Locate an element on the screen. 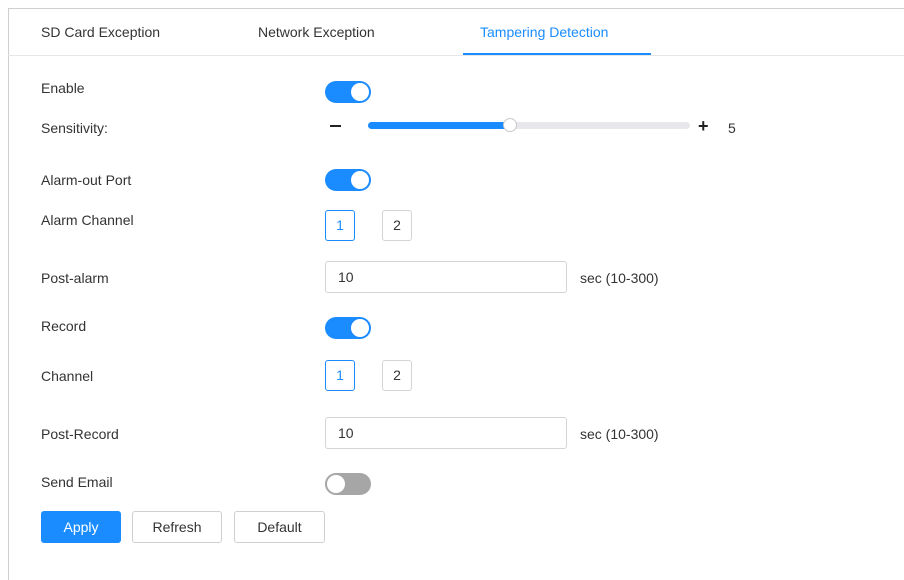 The image size is (904, 580). alarm-channel-option-1: 1 is located at coordinates (340, 225).